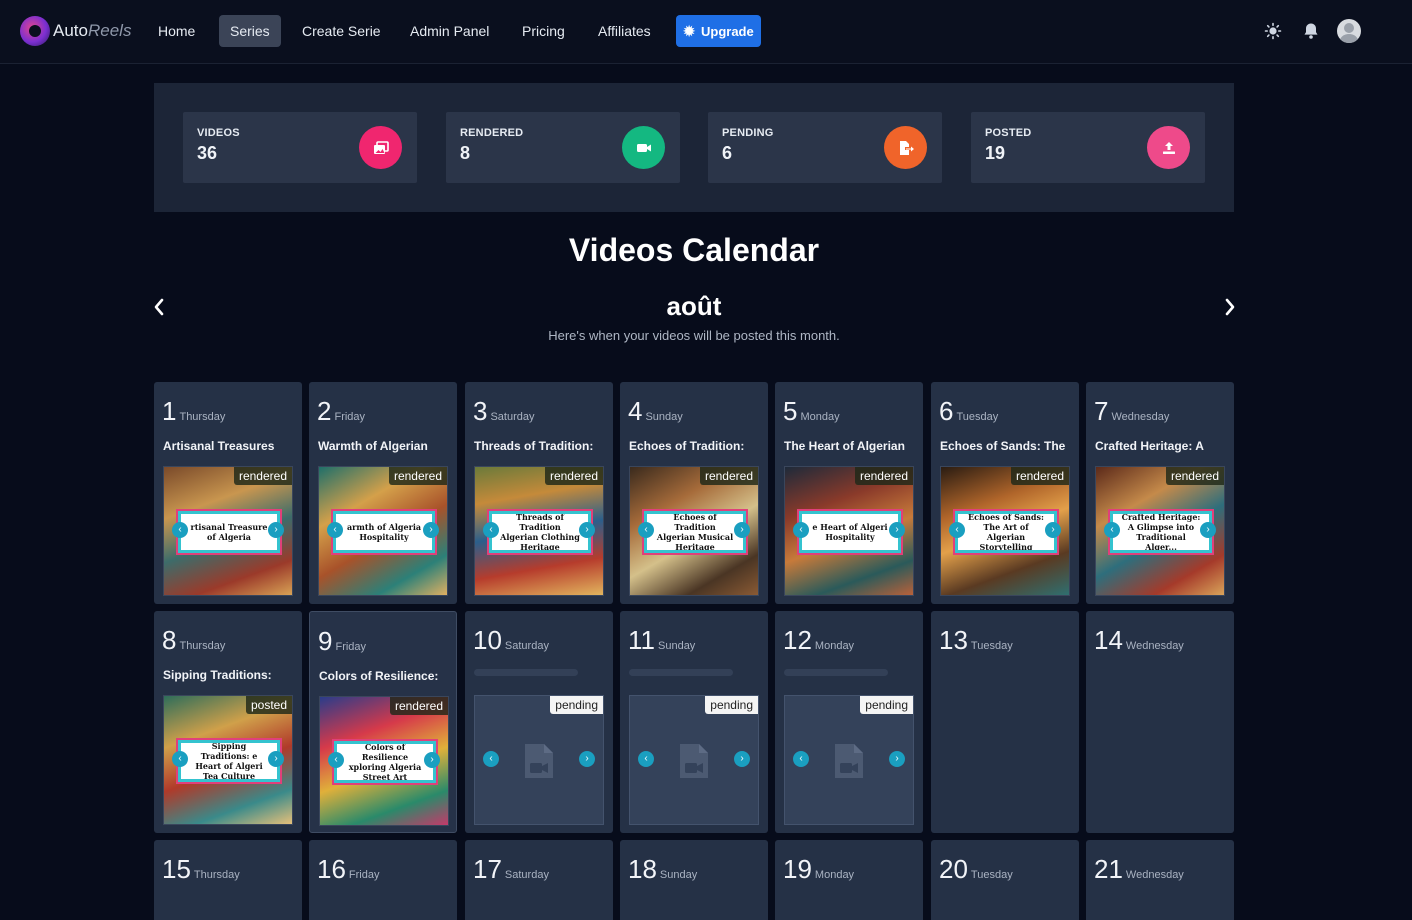  What do you see at coordinates (642, 869) in the screenshot?
I see `day-number: 18` at bounding box center [642, 869].